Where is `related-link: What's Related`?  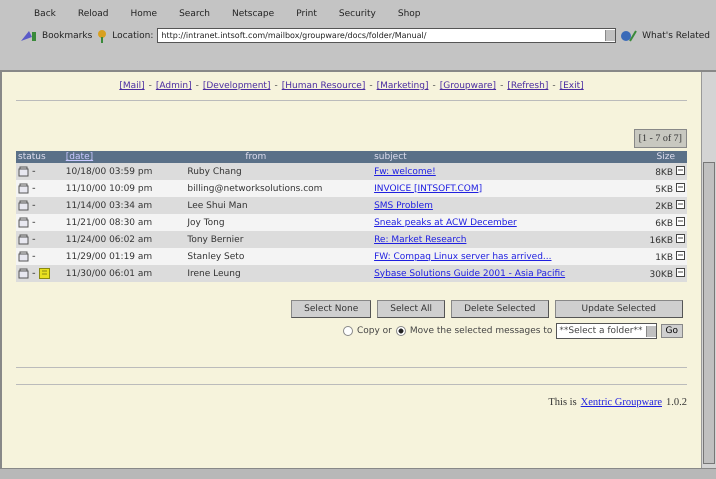
related-link: What's Related is located at coordinates (676, 35).